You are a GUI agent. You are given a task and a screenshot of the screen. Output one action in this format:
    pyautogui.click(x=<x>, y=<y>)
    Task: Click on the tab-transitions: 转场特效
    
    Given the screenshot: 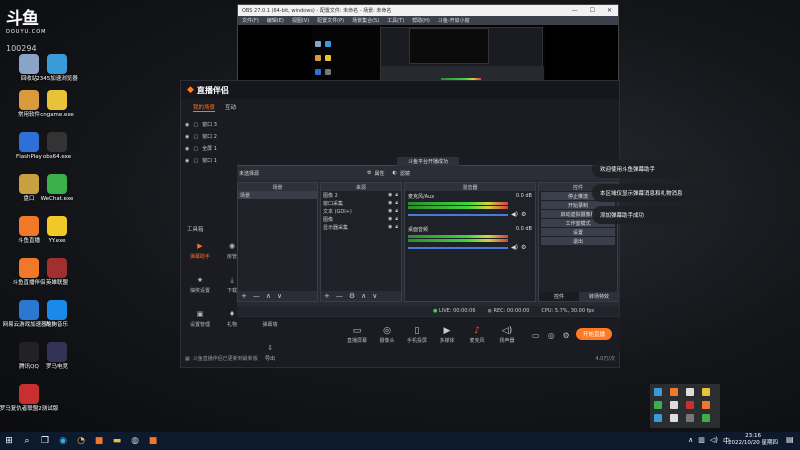 What is the action you would take?
    pyautogui.click(x=599, y=296)
    